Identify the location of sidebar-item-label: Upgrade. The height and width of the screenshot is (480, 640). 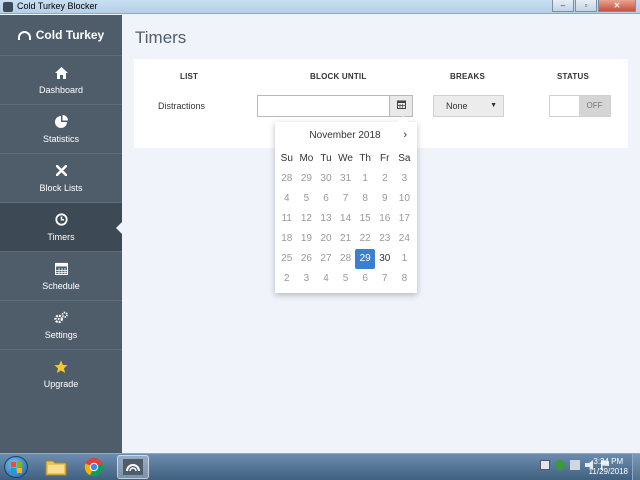
(61, 383).